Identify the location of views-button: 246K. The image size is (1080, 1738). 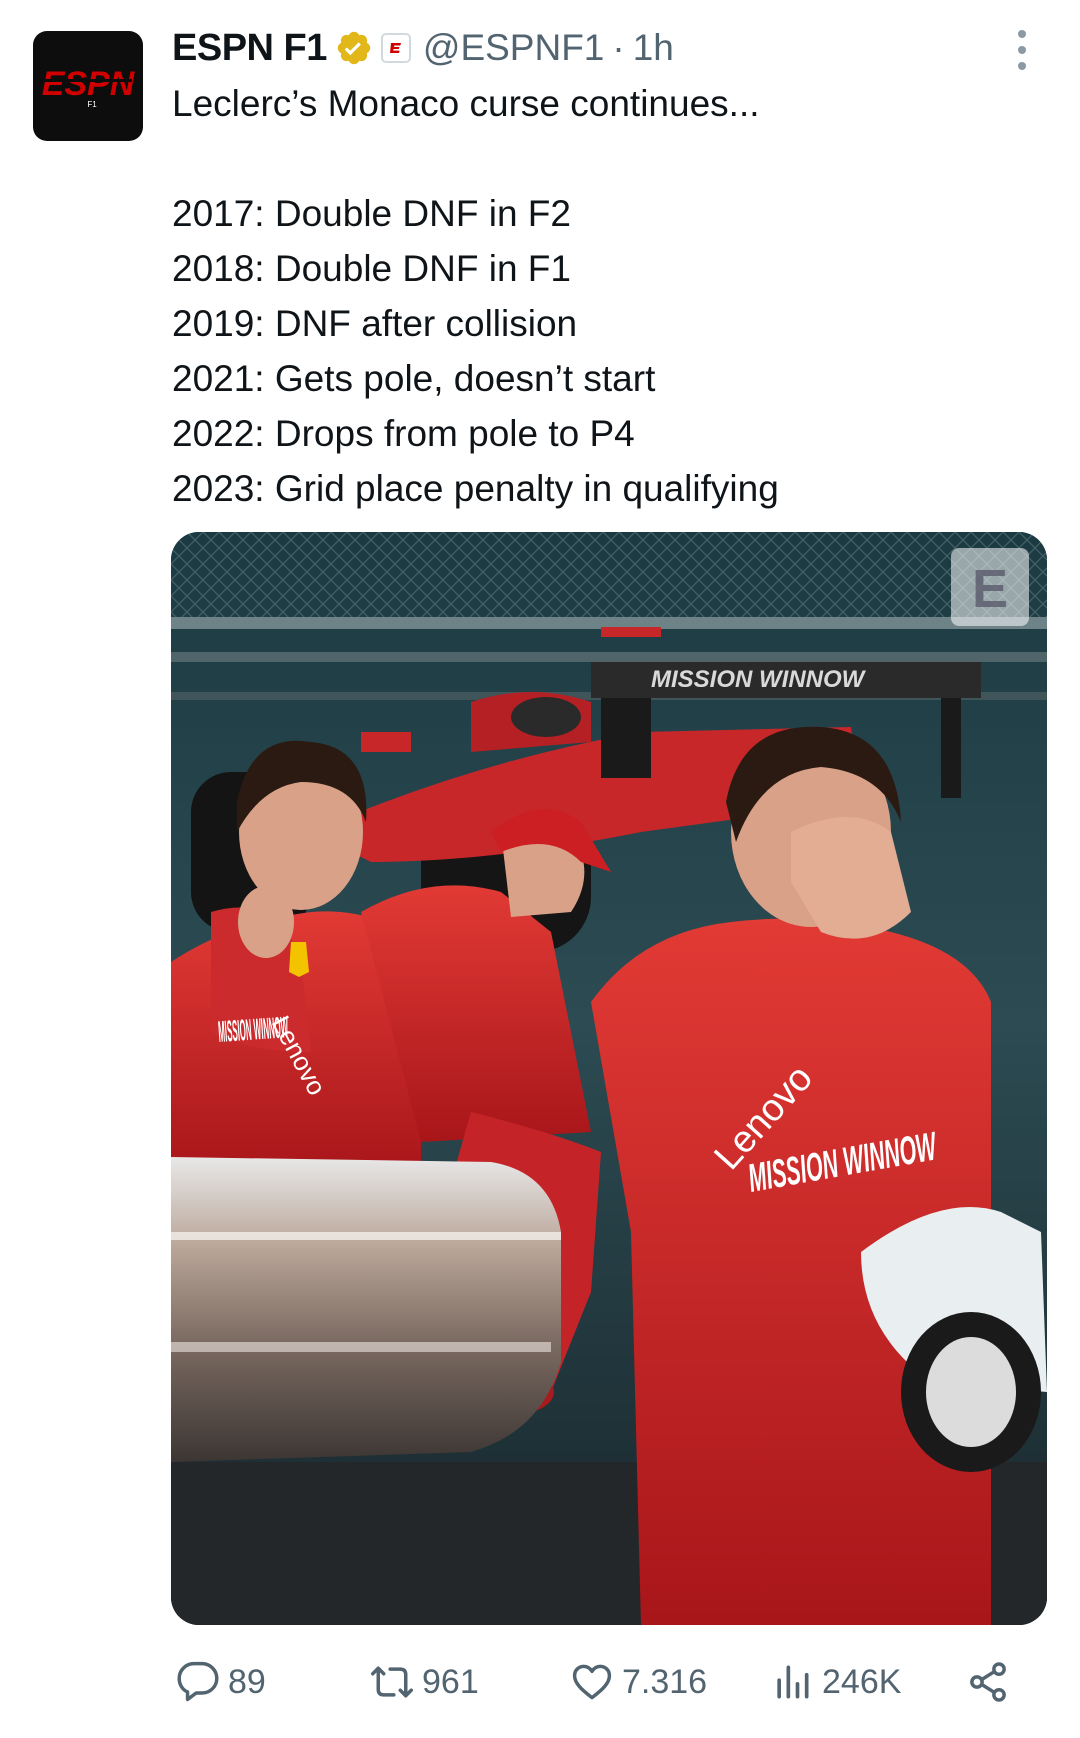
(835, 1682).